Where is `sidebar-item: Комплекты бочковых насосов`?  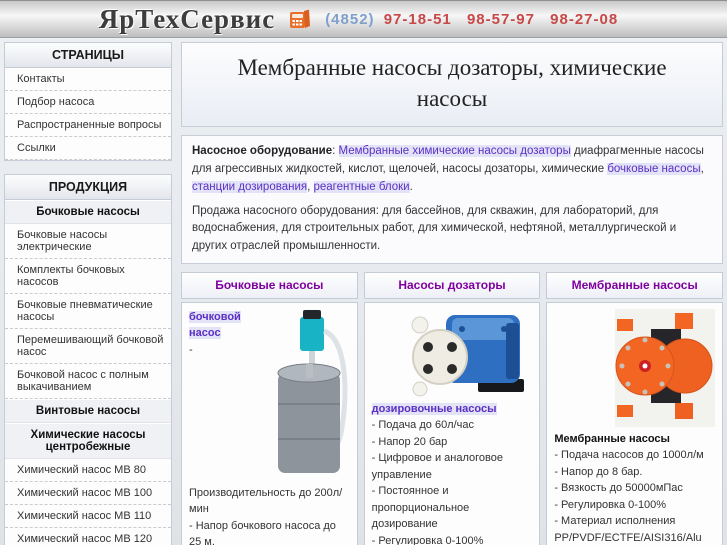
sidebar-item: Комплекты бочковых насосов is located at coordinates (88, 276).